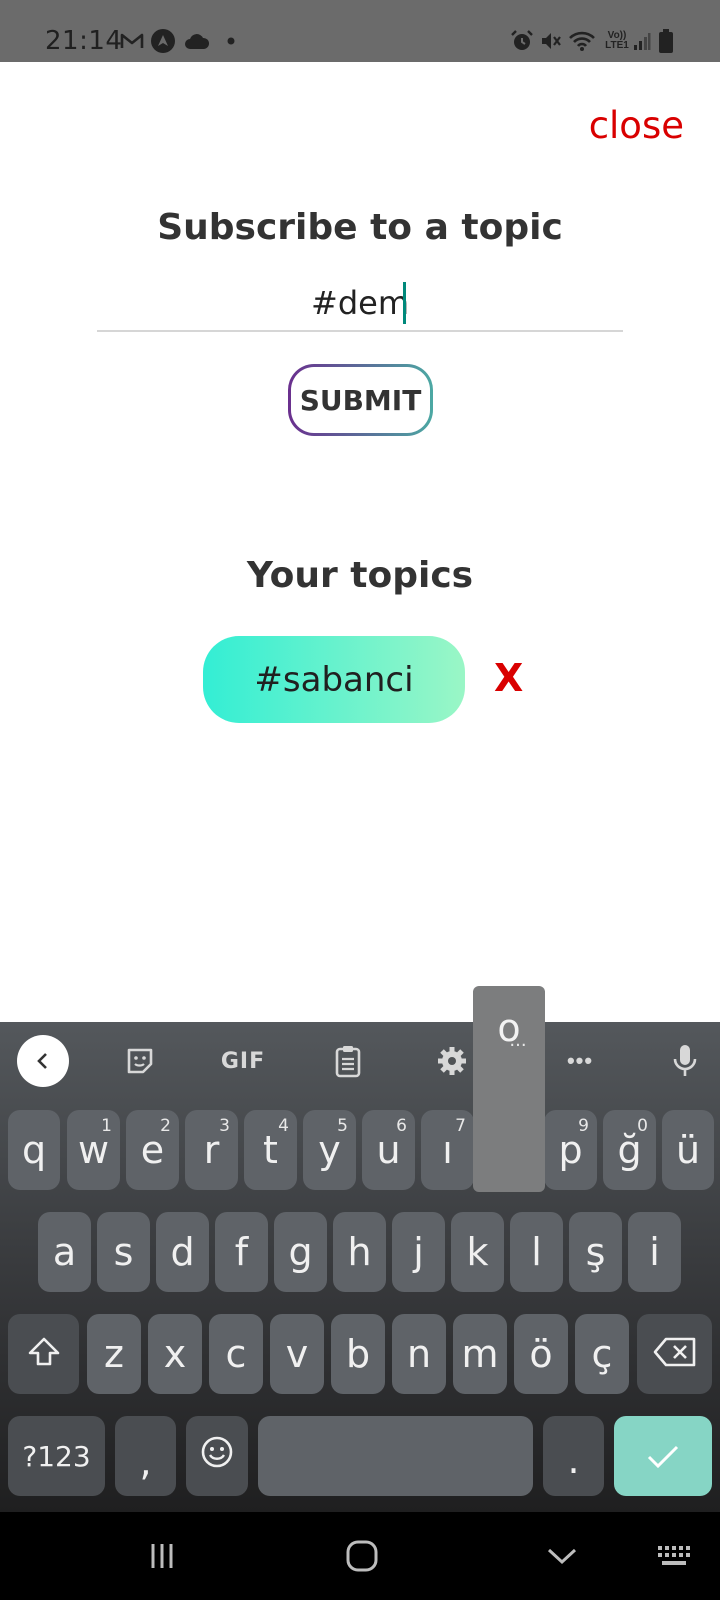  I want to click on backspace-icon, so click(675, 1354).